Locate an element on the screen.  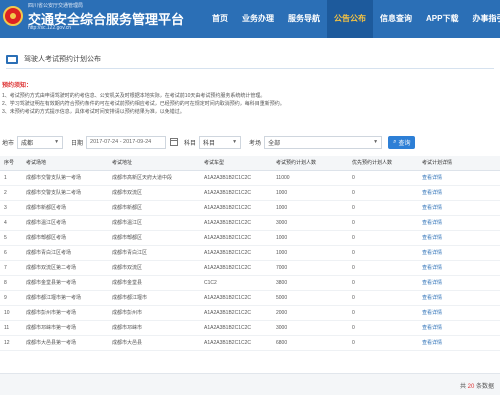
city-value: 成都 is located at coordinates (27, 143).